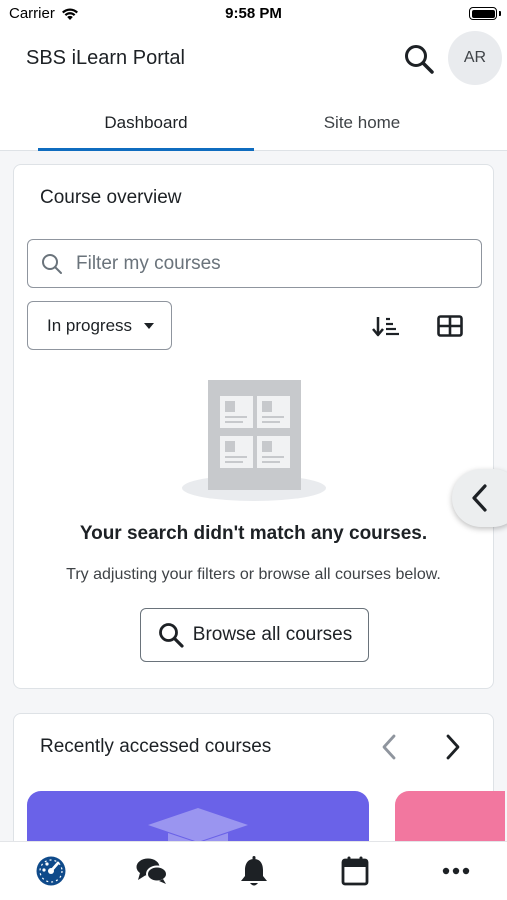 The height and width of the screenshot is (900, 507). Describe the element at coordinates (111, 197) in the screenshot. I see `course-overview-title: Course overview` at that location.